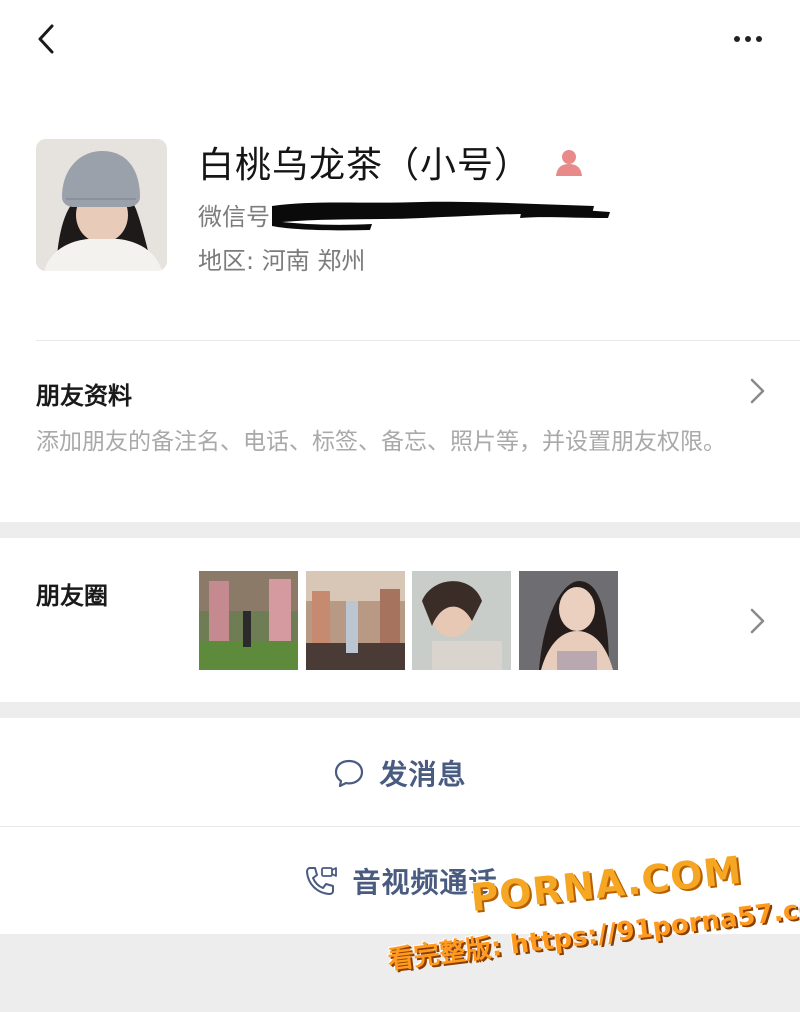  Describe the element at coordinates (282, 261) in the screenshot. I see `region-text: 地区: 河南 郑州` at that location.